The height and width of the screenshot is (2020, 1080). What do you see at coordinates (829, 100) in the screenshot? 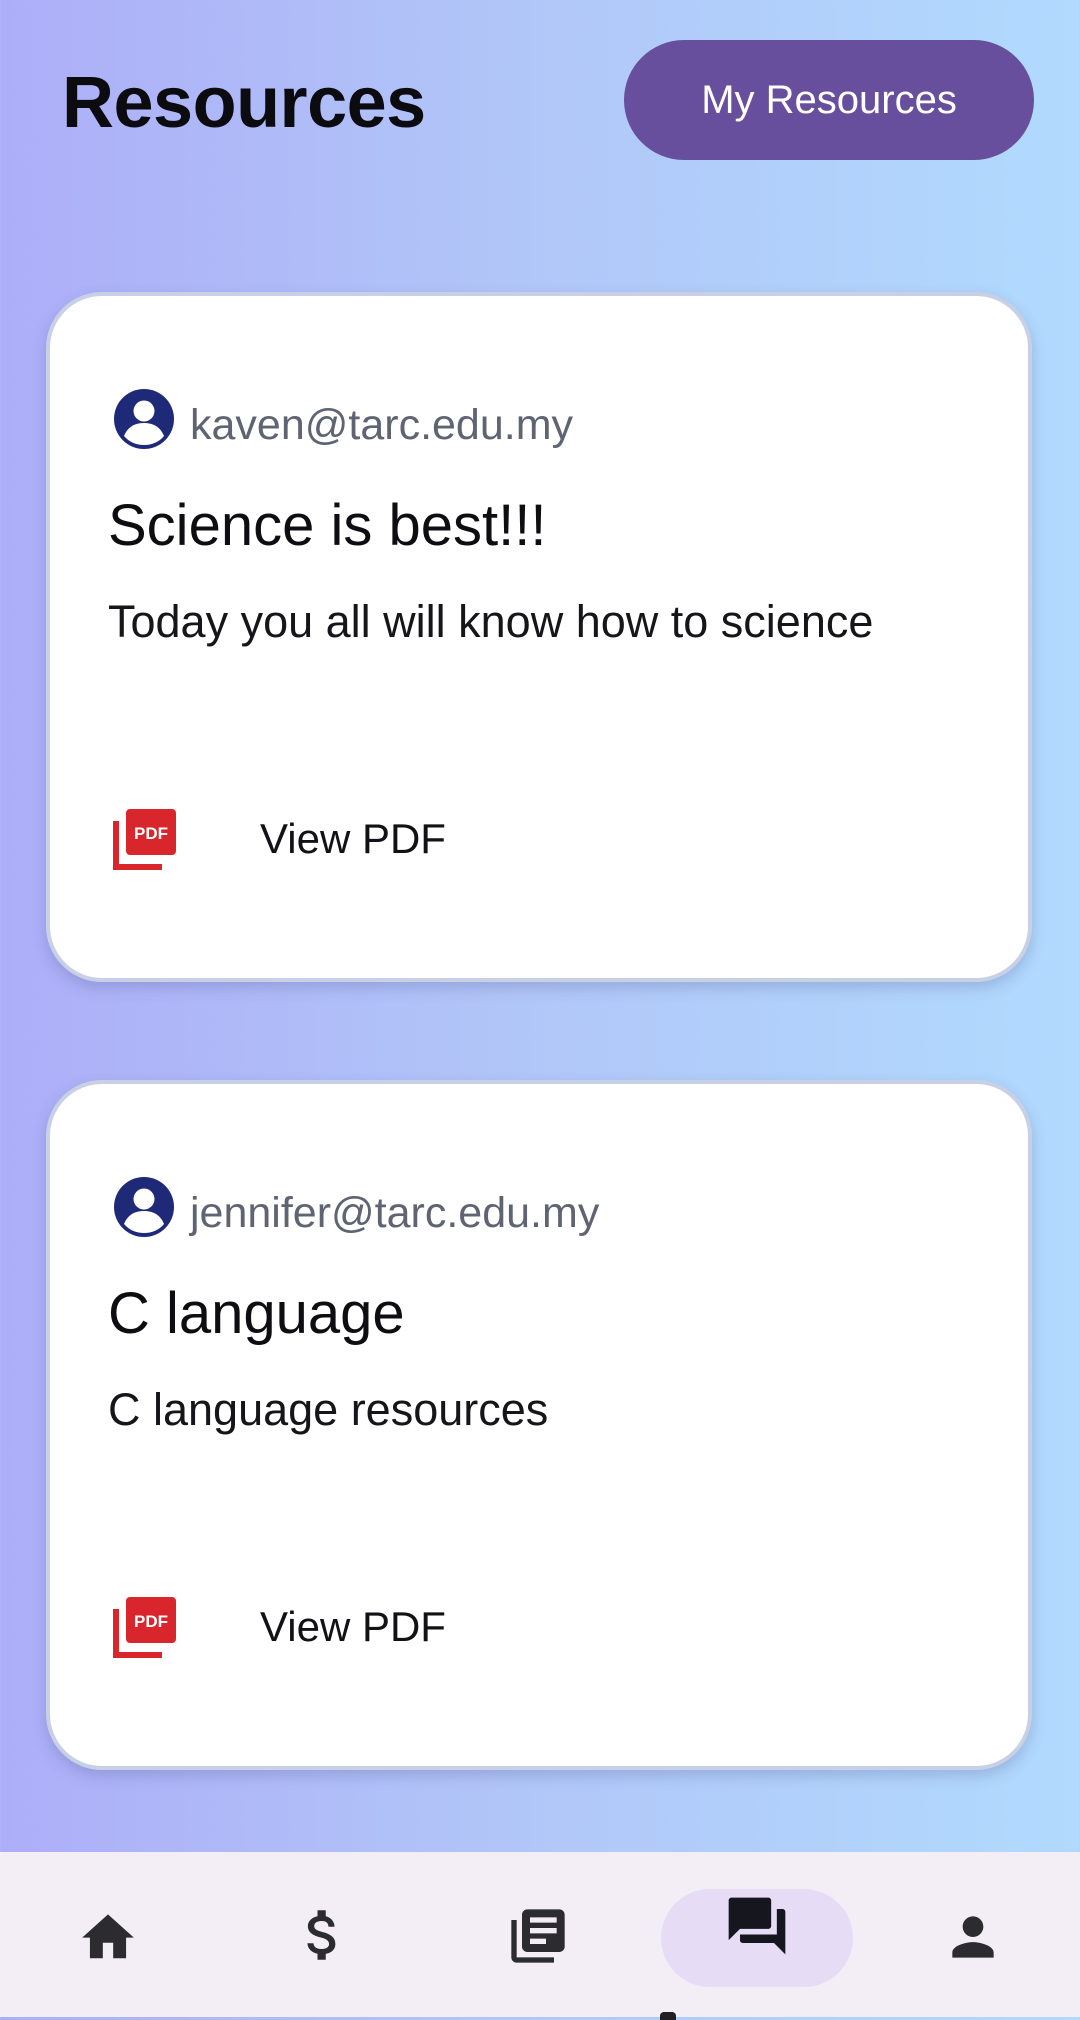
I see `my-resources-button: My Resources` at bounding box center [829, 100].